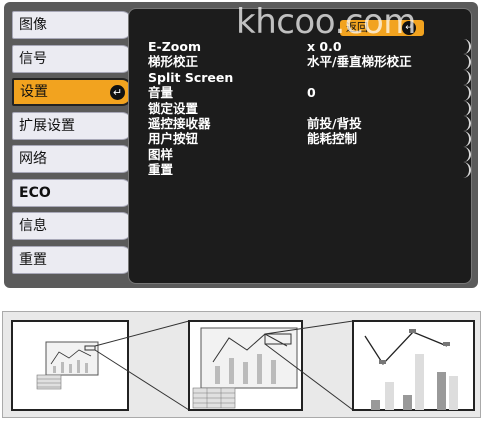  Describe the element at coordinates (173, 108) in the screenshot. I see `setting-label: 锁定设置` at that location.